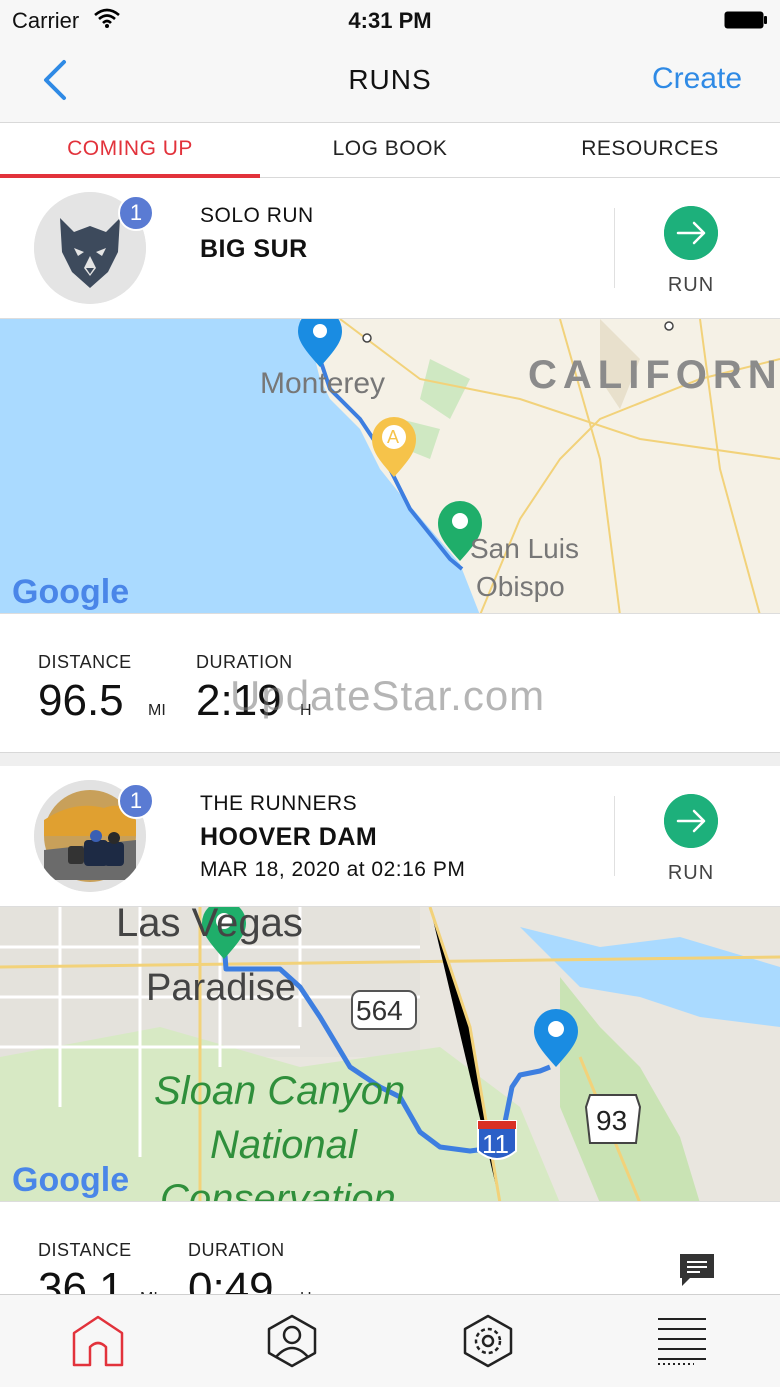 Image resolution: width=780 pixels, height=1387 pixels. I want to click on map-shield-11: 11, so click(495, 1144).